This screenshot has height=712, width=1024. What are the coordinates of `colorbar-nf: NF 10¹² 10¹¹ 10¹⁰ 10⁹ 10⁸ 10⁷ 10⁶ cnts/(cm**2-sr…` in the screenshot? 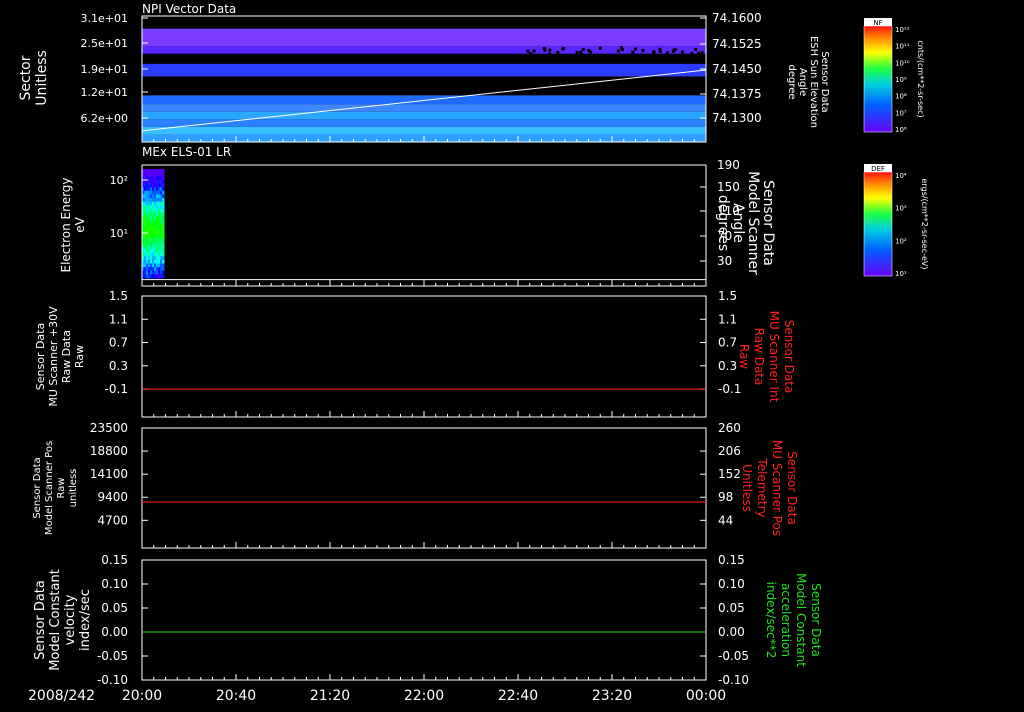 It's located at (894, 76).